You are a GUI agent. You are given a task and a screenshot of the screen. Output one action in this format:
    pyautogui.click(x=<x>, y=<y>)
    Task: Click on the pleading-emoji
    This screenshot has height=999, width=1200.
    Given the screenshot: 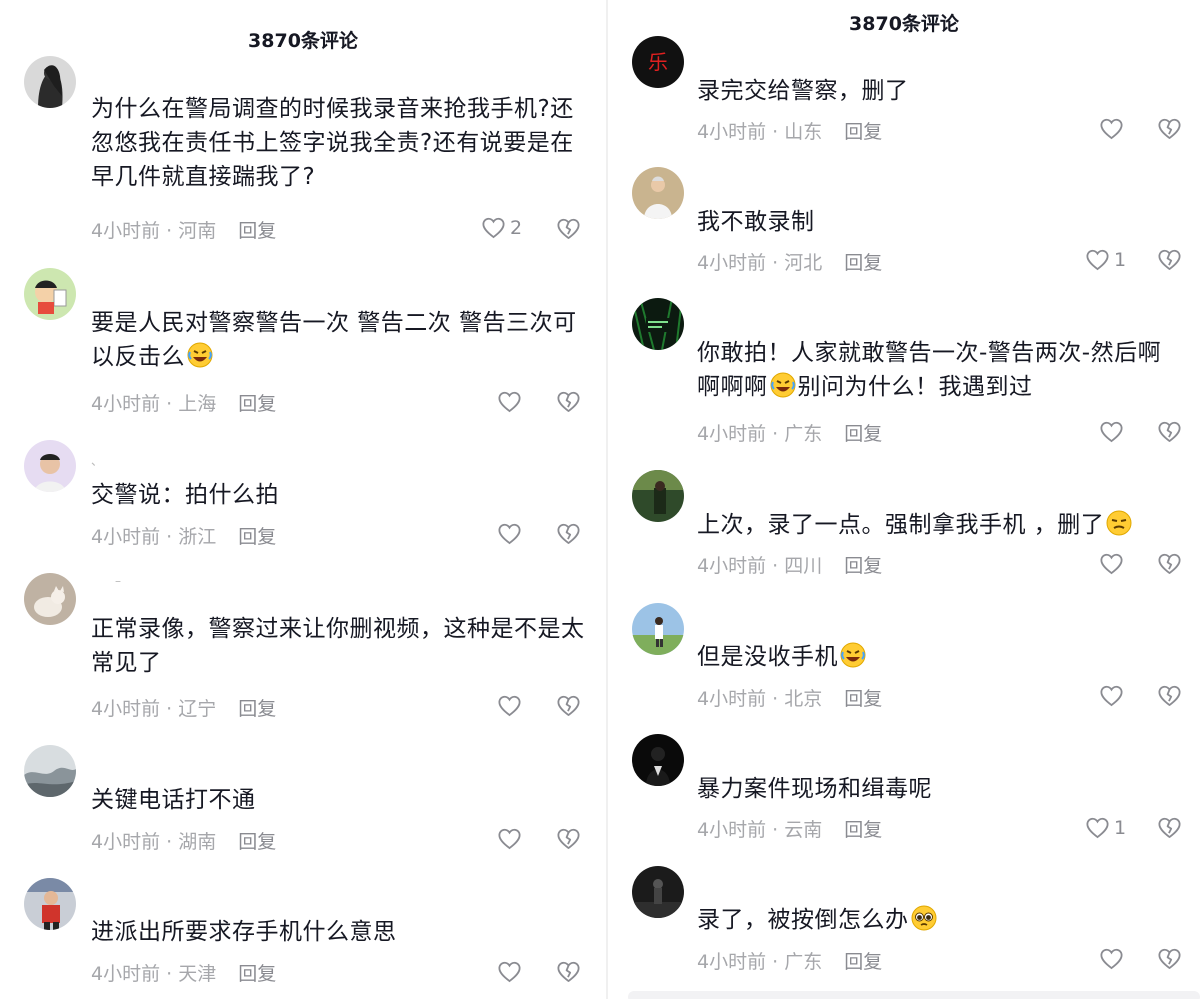 What is the action you would take?
    pyautogui.click(x=924, y=918)
    